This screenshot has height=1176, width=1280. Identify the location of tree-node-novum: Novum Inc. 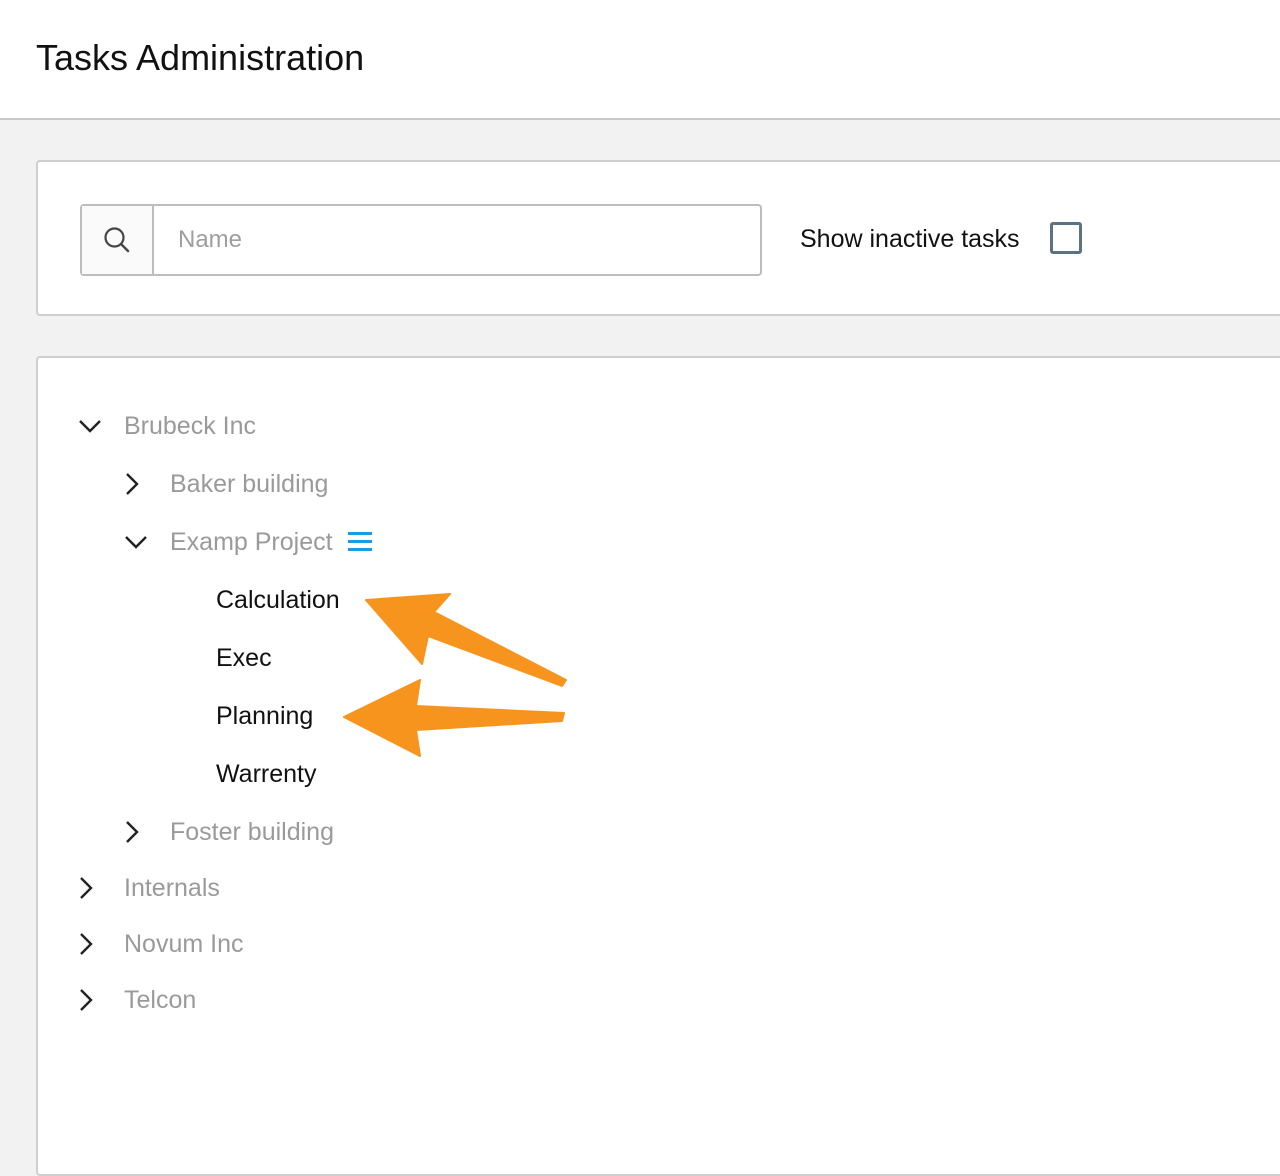
(222, 944).